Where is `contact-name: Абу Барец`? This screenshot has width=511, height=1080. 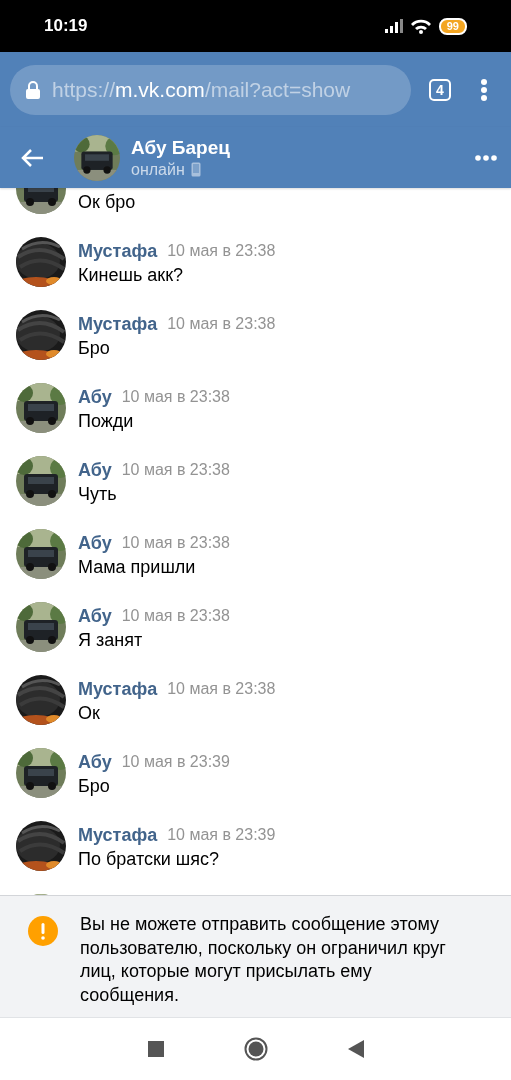
contact-name: Абу Барец is located at coordinates (180, 147).